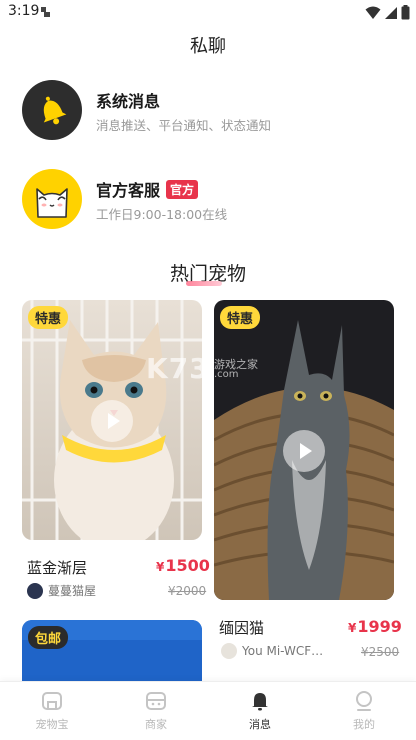 Image resolution: width=416 pixels, height=740 pixels. I want to click on system-message-title: 系统消息, so click(128, 101).